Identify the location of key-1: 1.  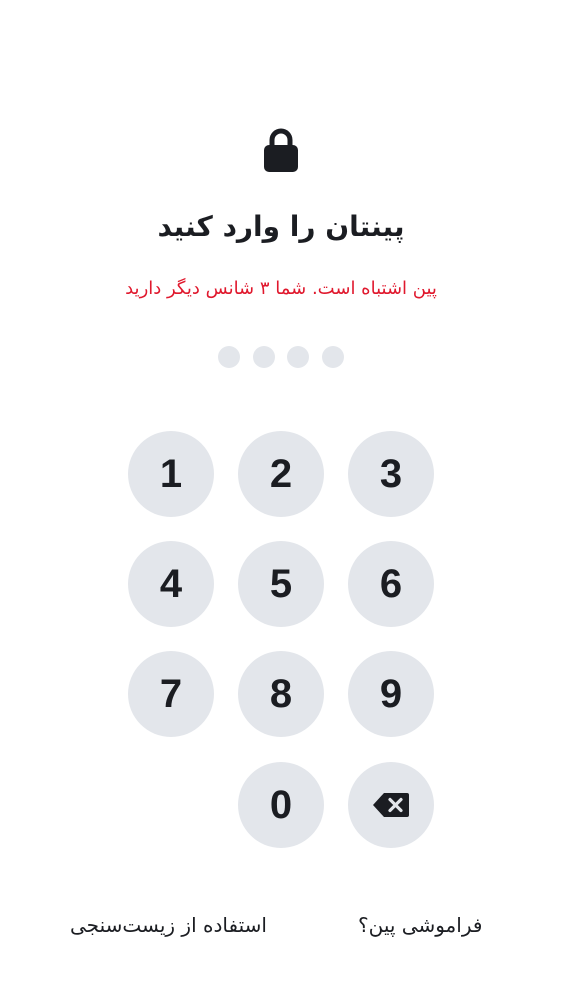
(171, 474).